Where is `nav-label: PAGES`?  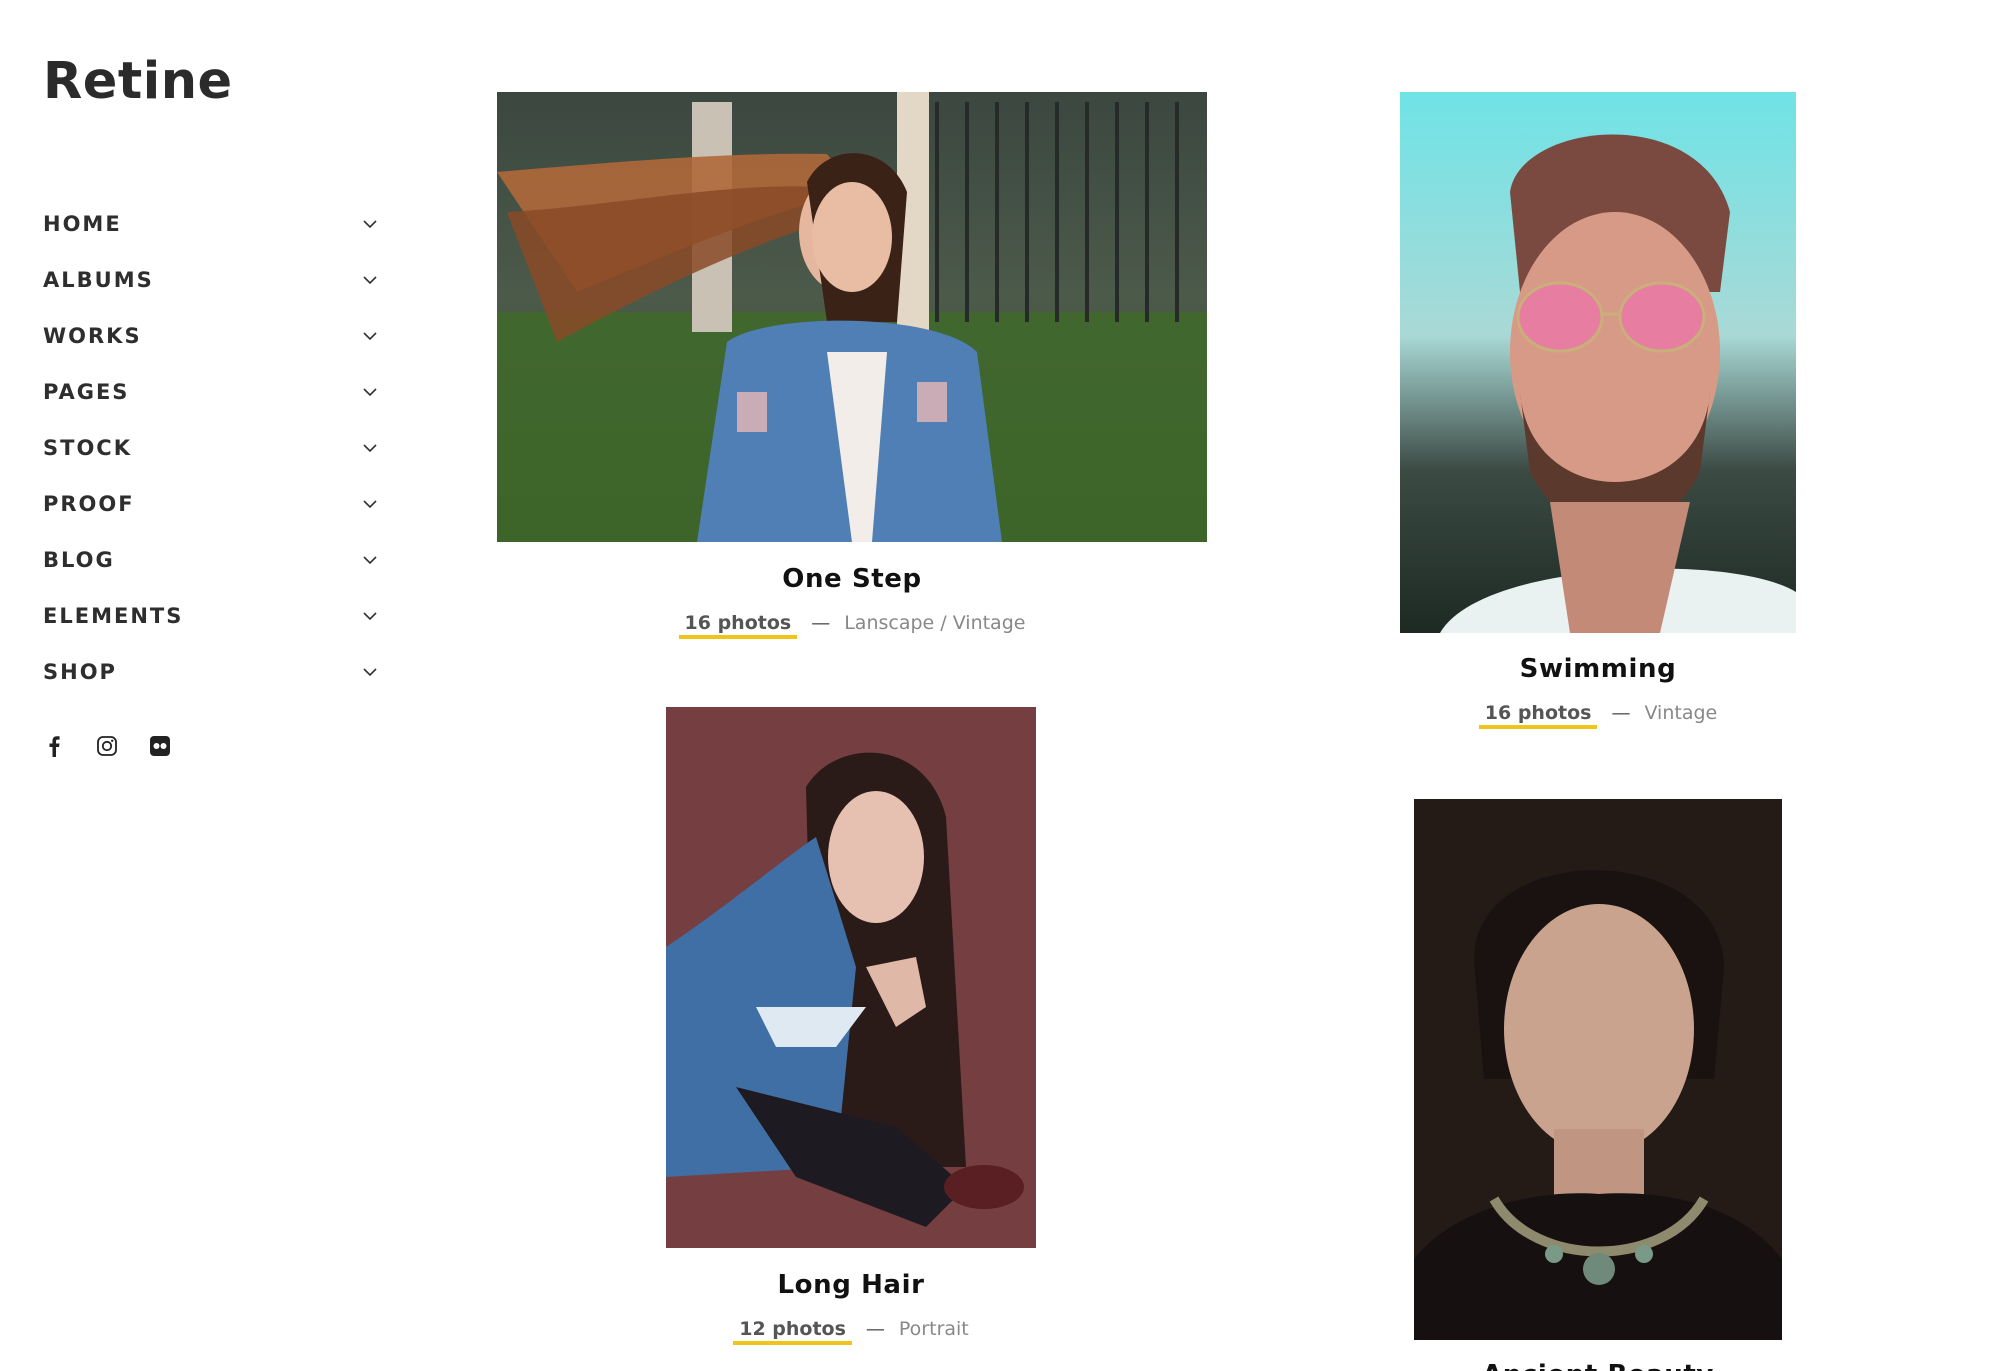
nav-label: PAGES is located at coordinates (86, 392).